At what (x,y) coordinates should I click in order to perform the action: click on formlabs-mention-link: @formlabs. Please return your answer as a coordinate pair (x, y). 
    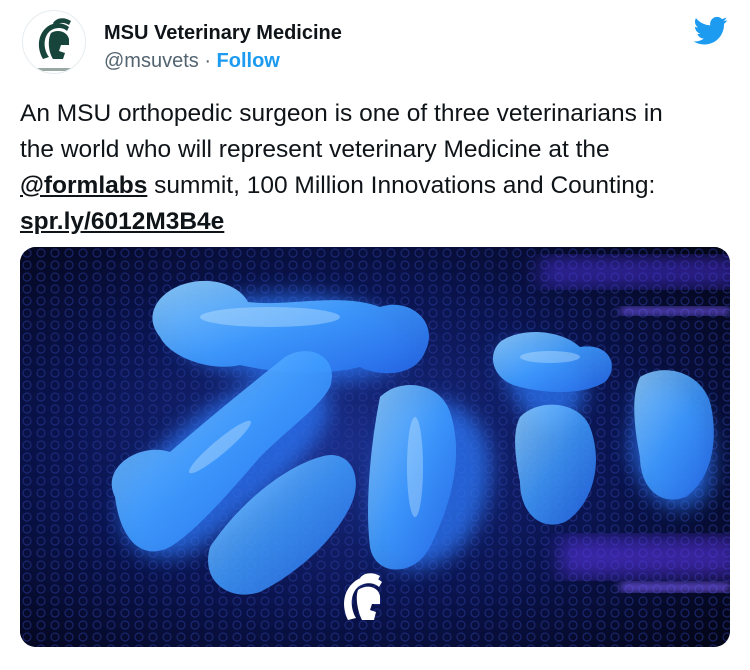
    Looking at the image, I should click on (83, 185).